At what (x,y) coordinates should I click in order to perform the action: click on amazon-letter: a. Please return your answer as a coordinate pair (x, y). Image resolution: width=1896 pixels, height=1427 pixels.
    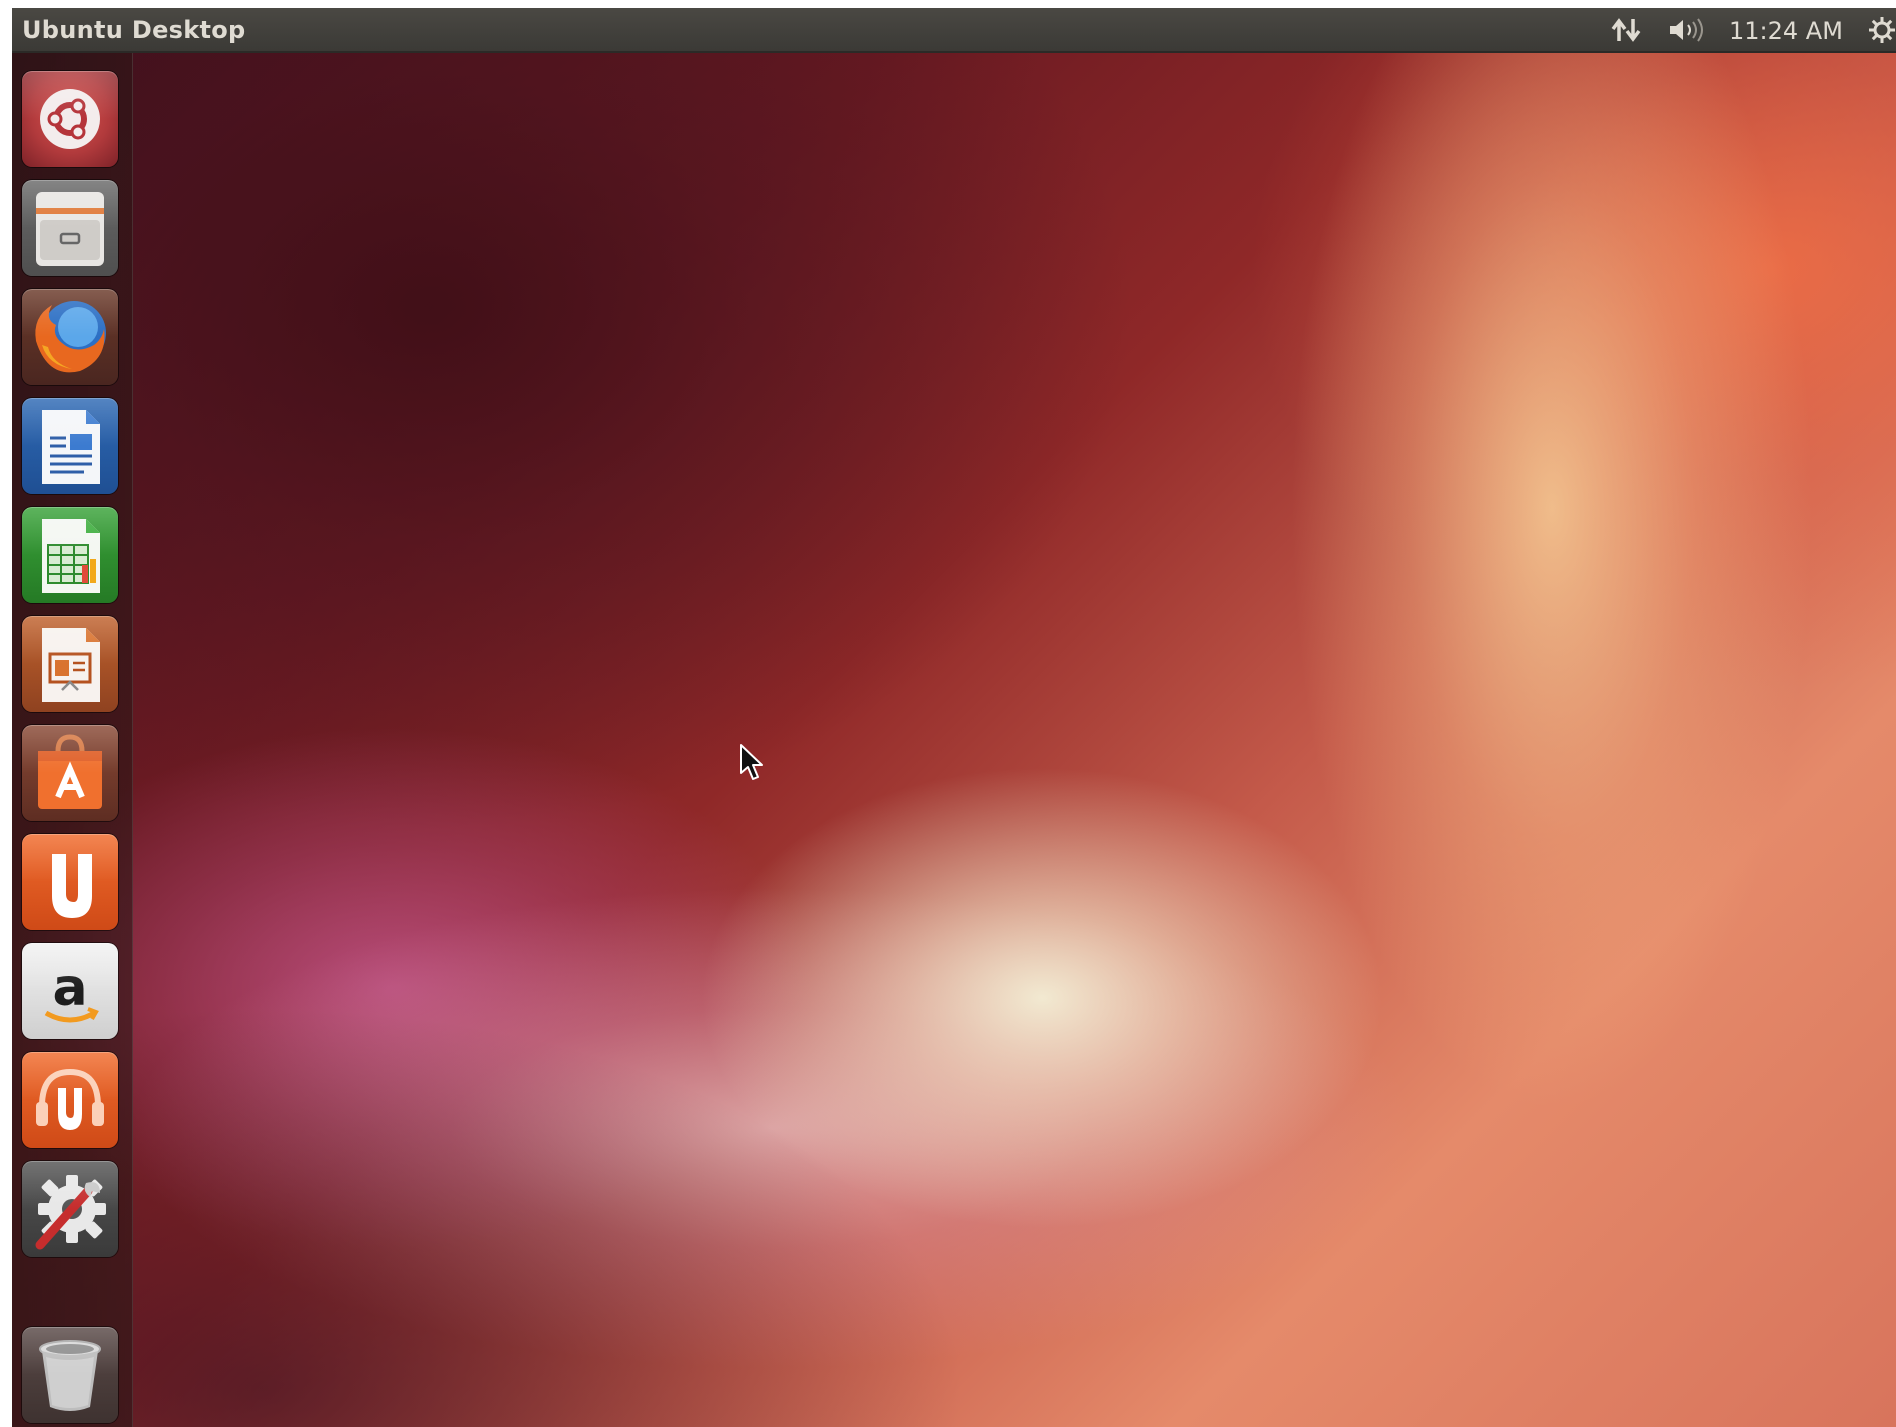
    Looking at the image, I should click on (69, 988).